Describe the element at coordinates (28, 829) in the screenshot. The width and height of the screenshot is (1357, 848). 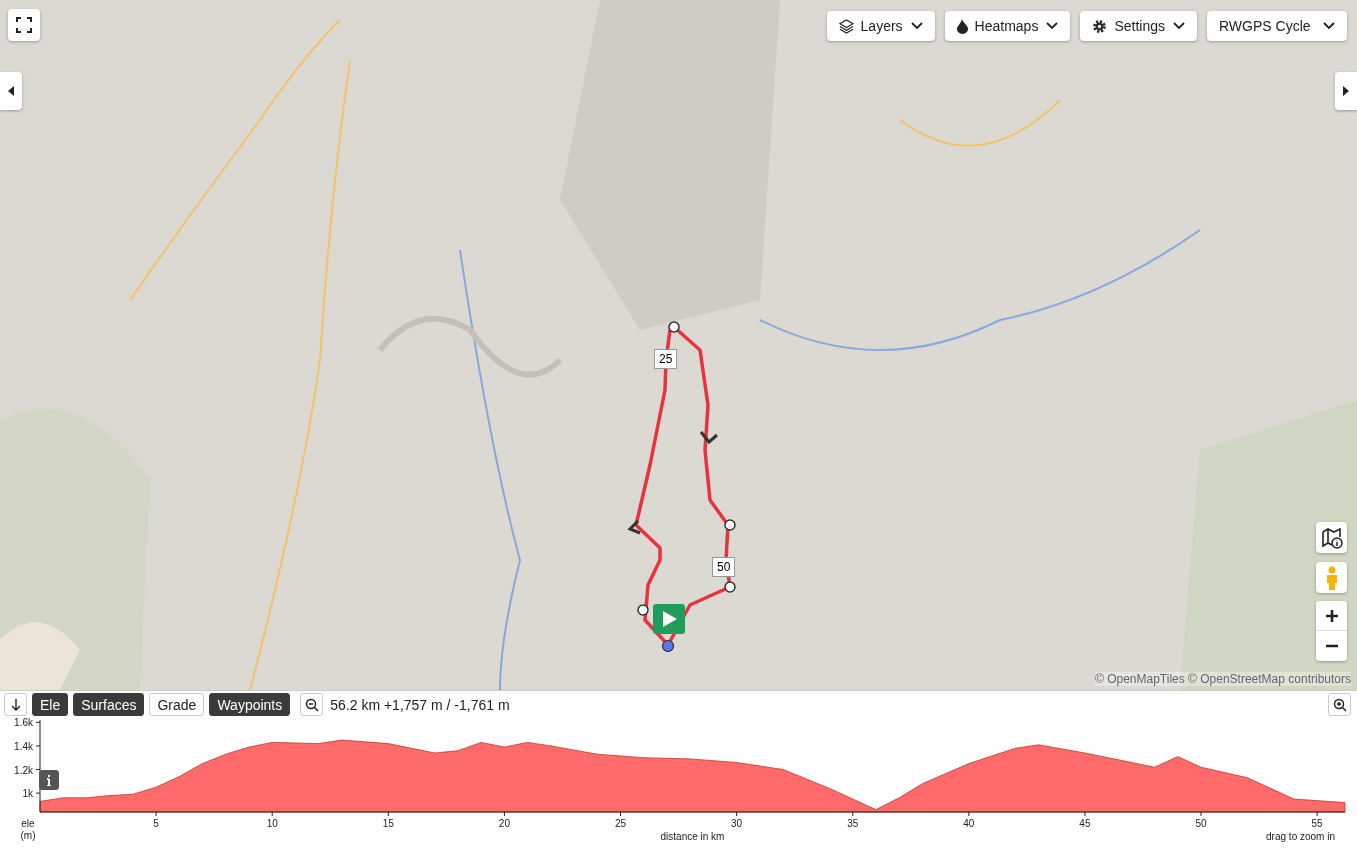
I see `axis-title: ele (m)` at that location.